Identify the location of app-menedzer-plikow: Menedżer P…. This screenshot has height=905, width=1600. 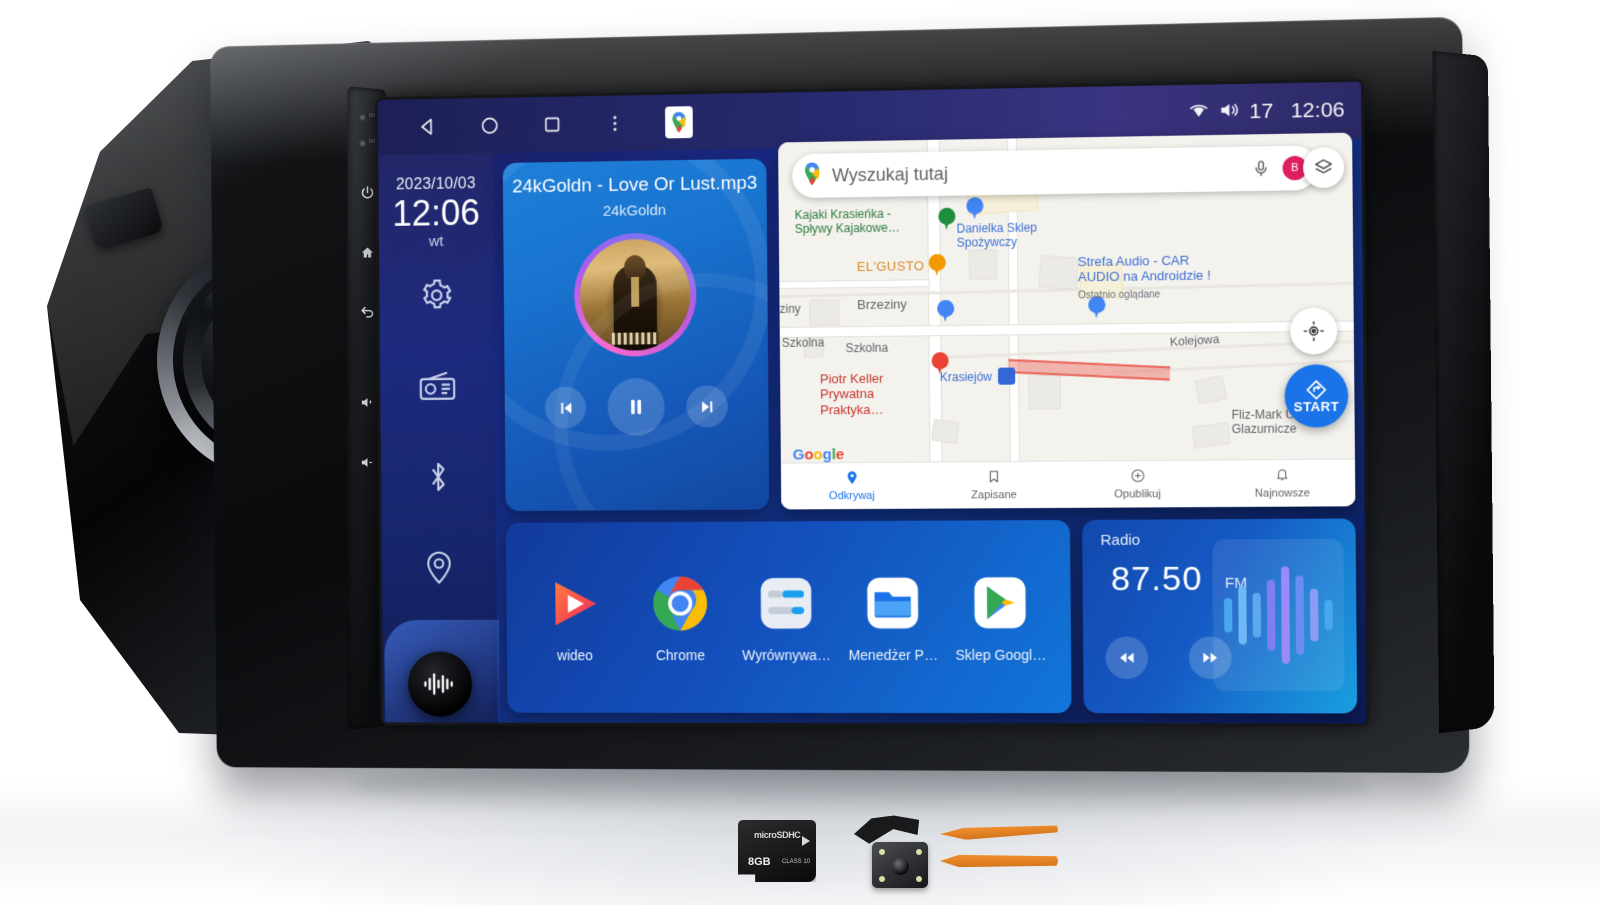
(893, 617).